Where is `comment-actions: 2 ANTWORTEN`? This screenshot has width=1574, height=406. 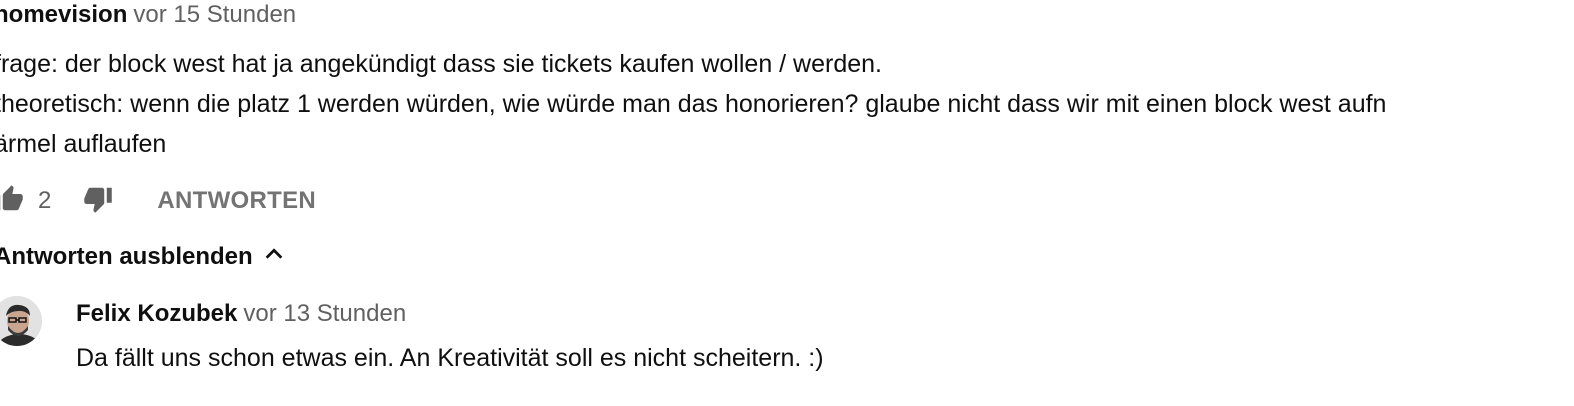 comment-actions: 2 ANTWORTEN is located at coordinates (158, 201).